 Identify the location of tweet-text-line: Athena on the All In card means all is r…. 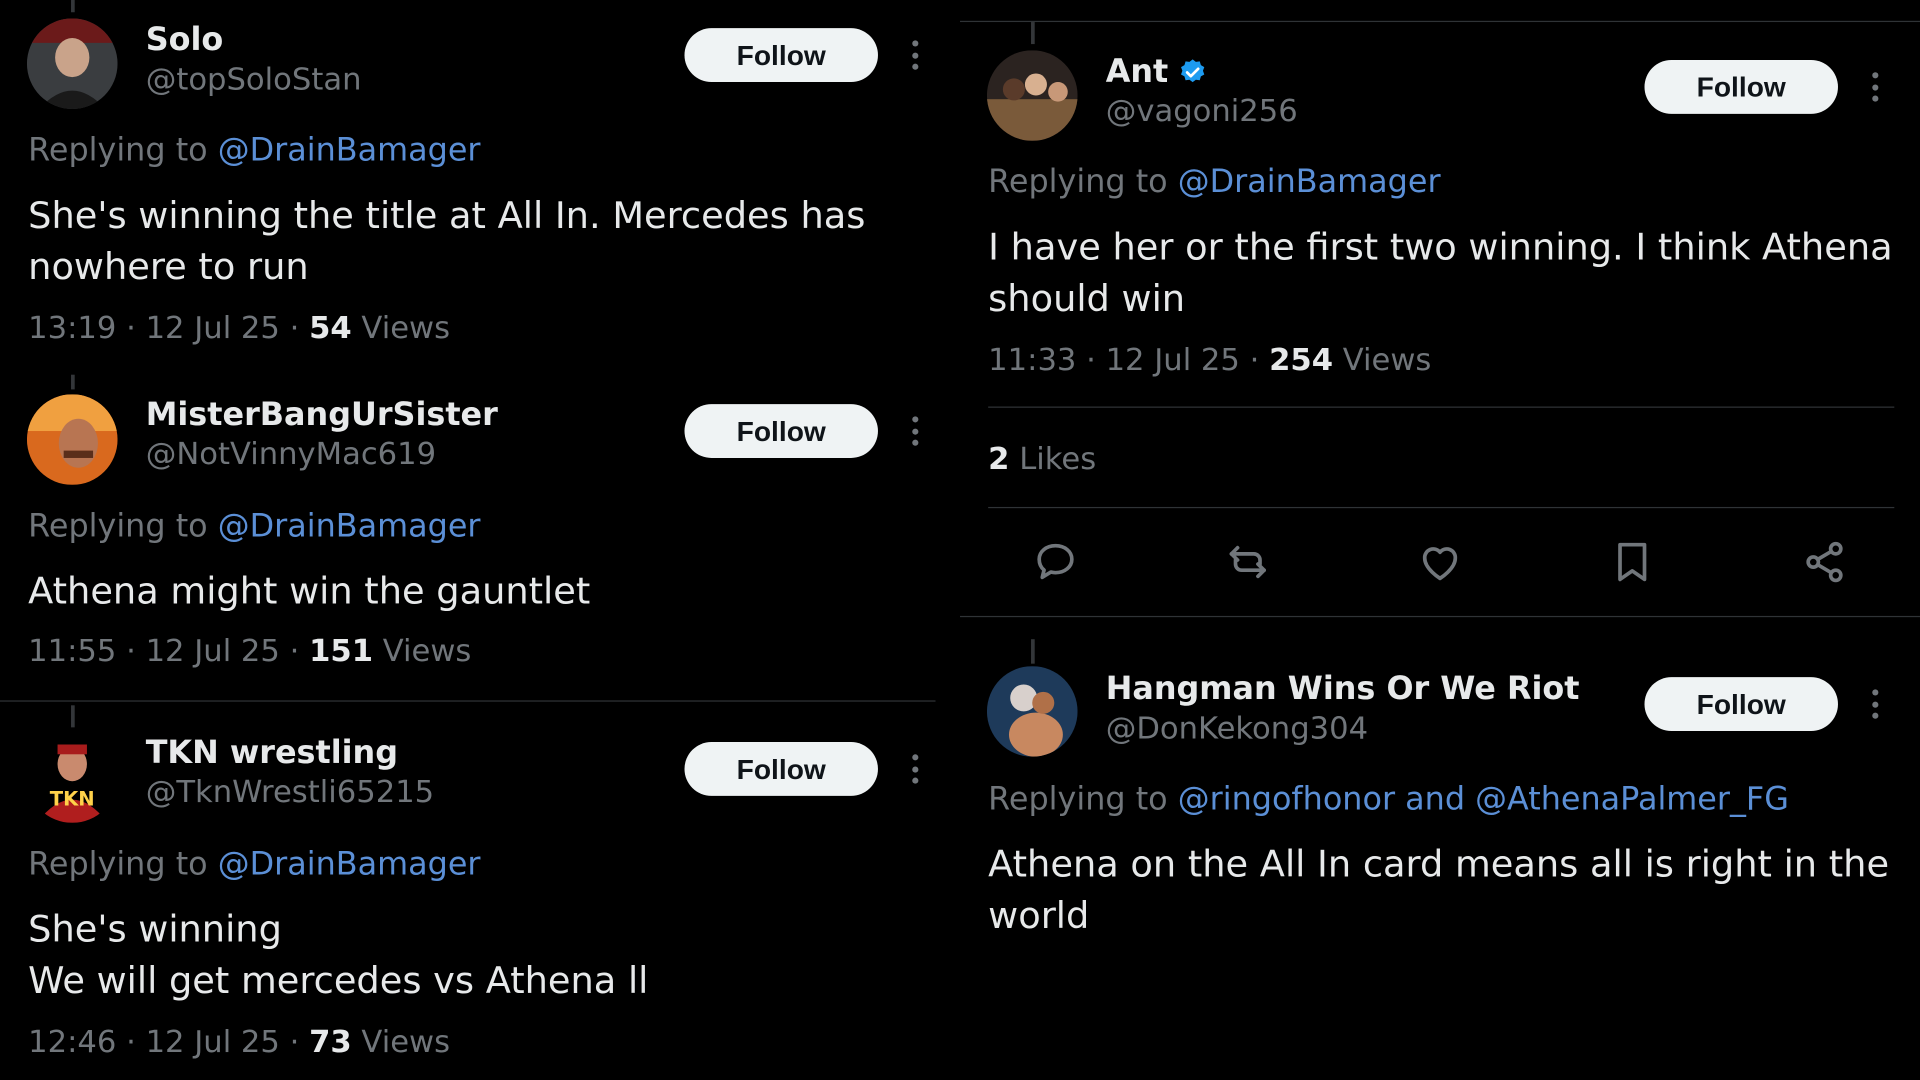
(1439, 865).